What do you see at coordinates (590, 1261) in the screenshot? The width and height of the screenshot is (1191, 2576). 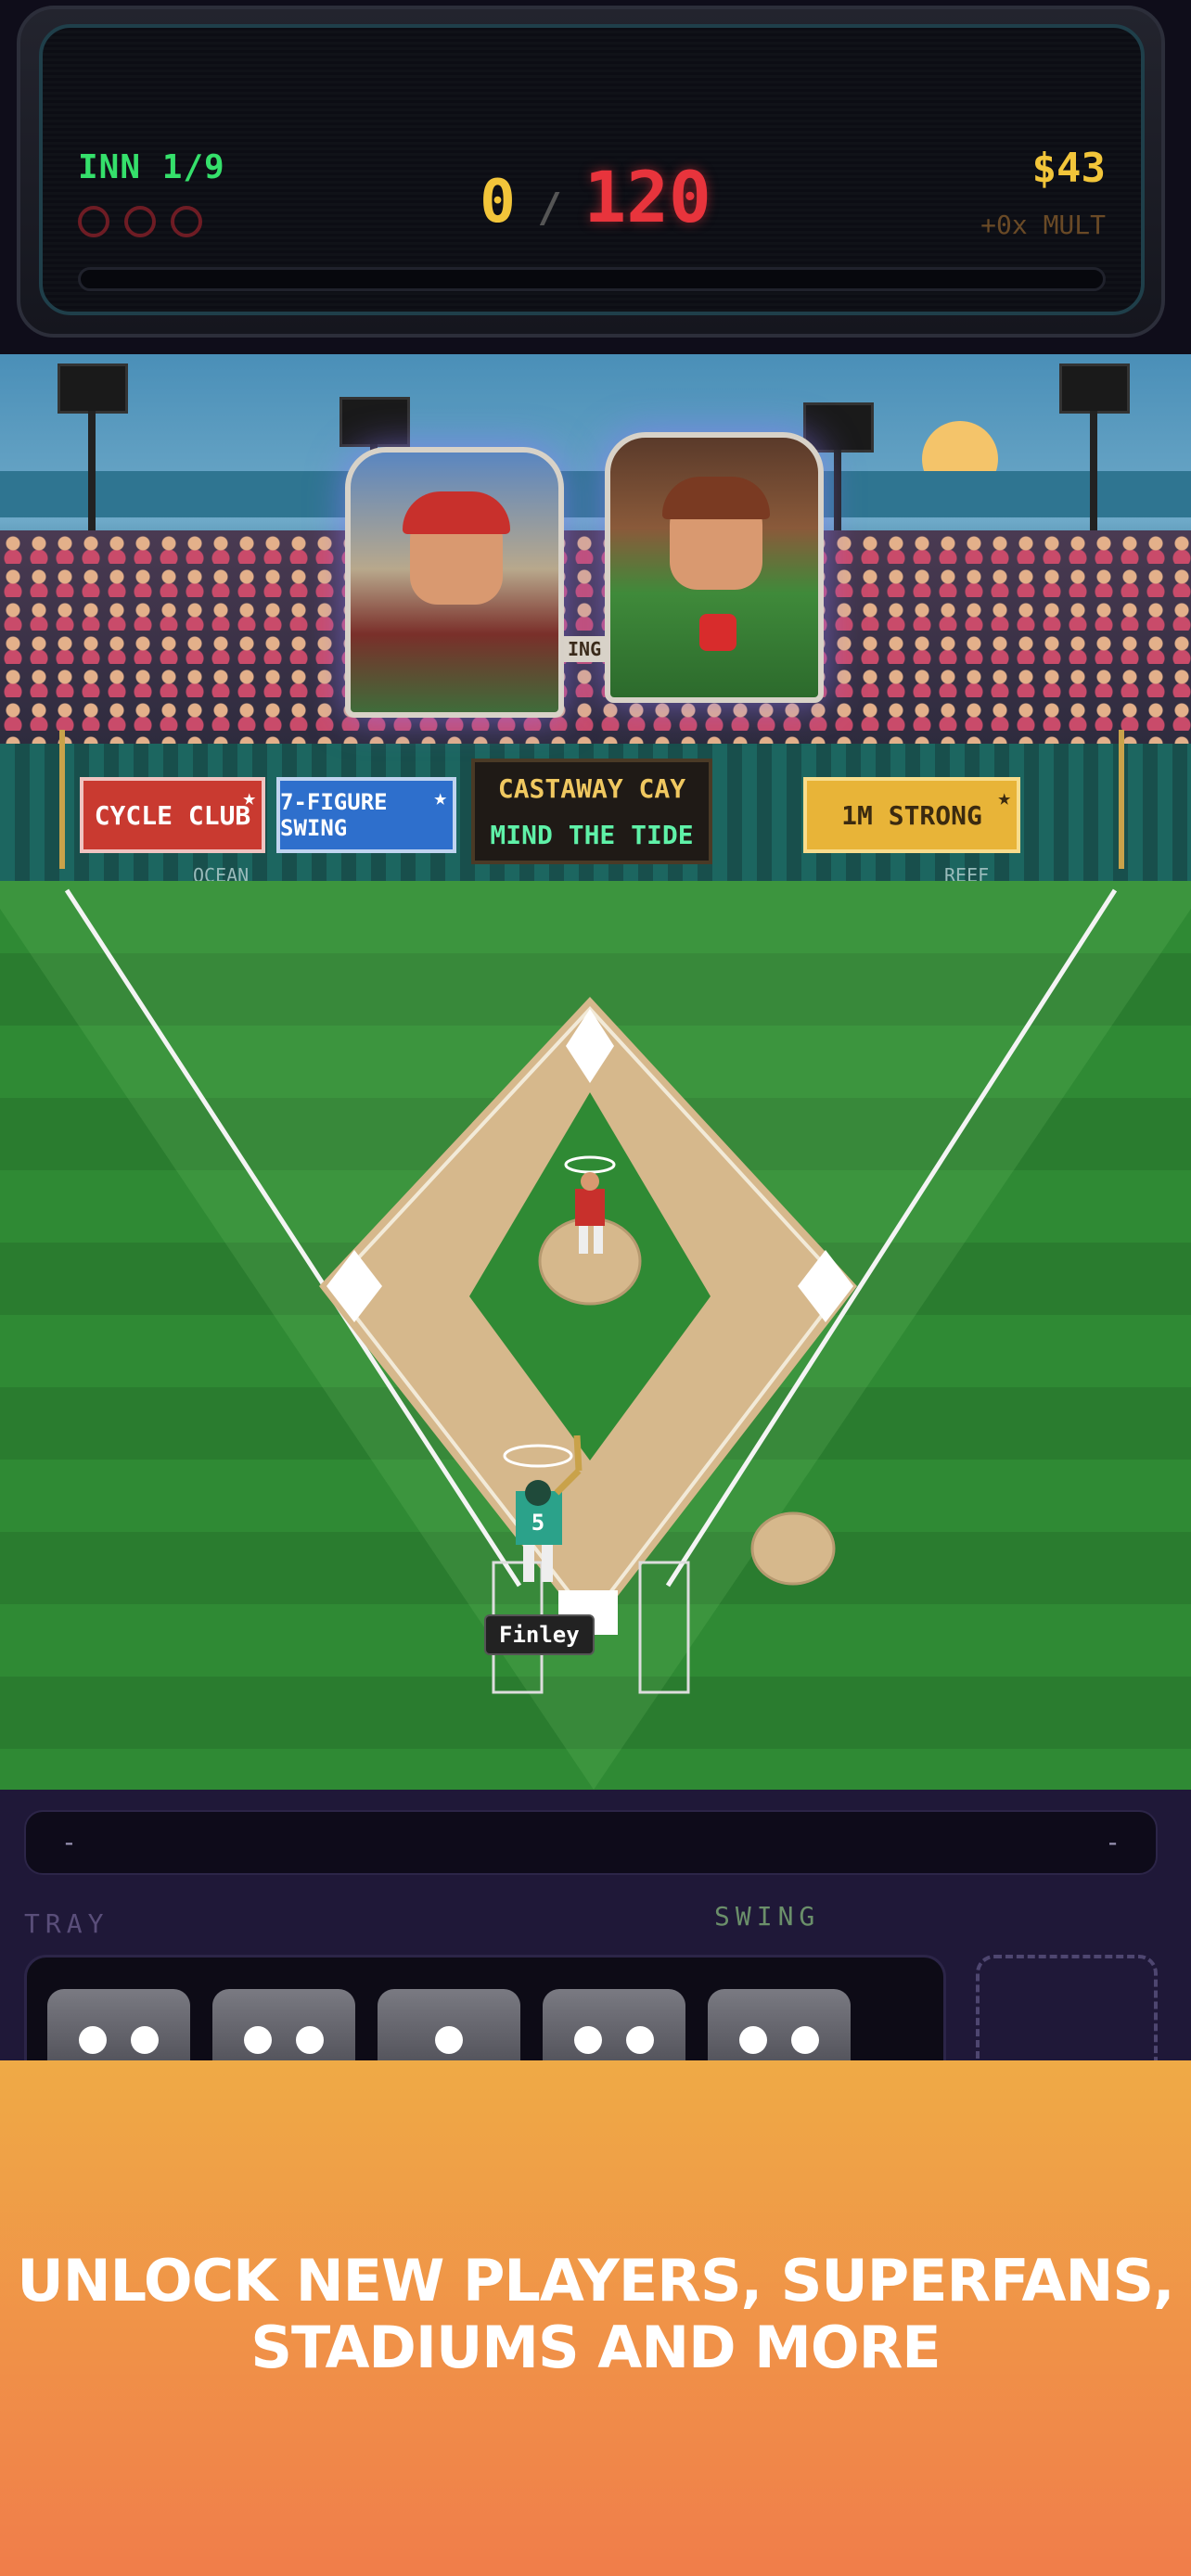 I see `pitchers-mound` at bounding box center [590, 1261].